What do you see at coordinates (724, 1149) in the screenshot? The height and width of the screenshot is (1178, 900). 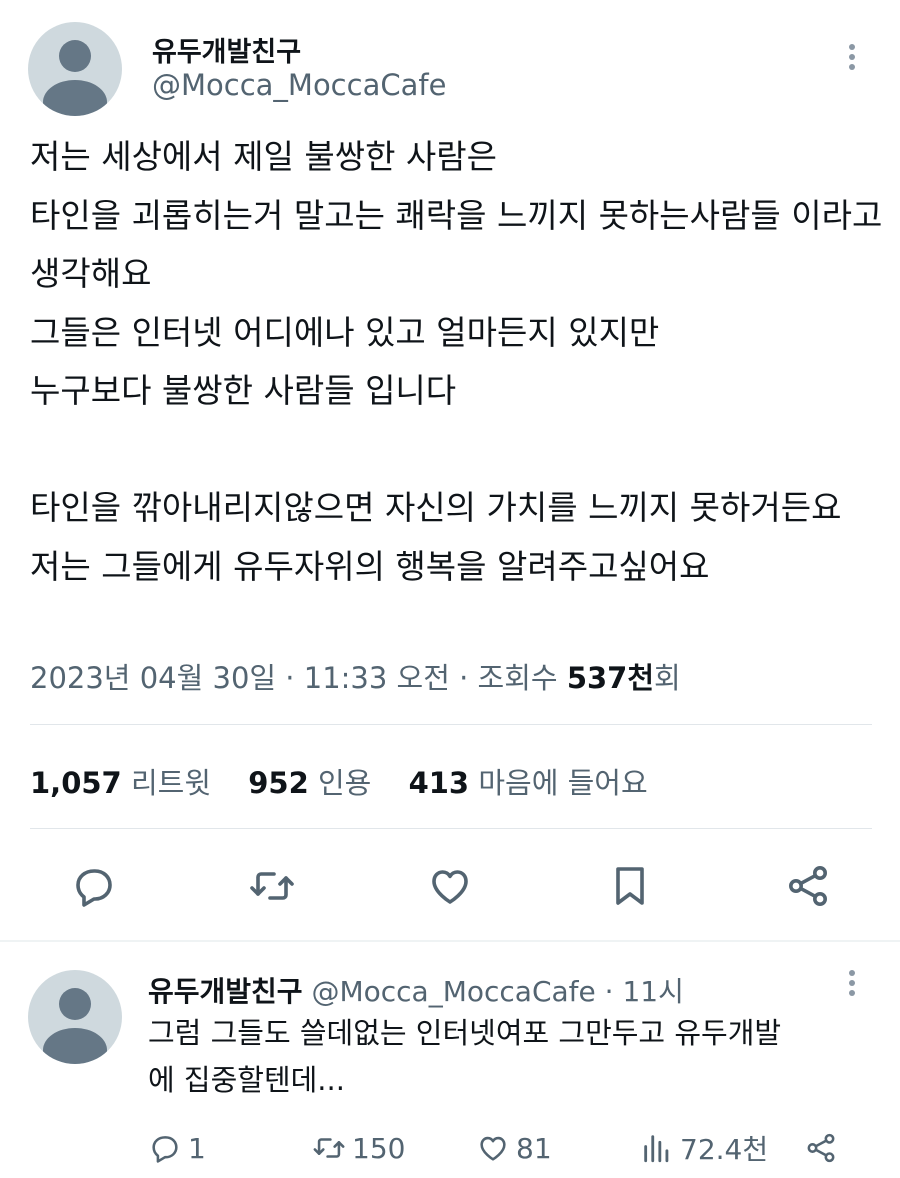 I see `reply-view-count: 72.4천` at bounding box center [724, 1149].